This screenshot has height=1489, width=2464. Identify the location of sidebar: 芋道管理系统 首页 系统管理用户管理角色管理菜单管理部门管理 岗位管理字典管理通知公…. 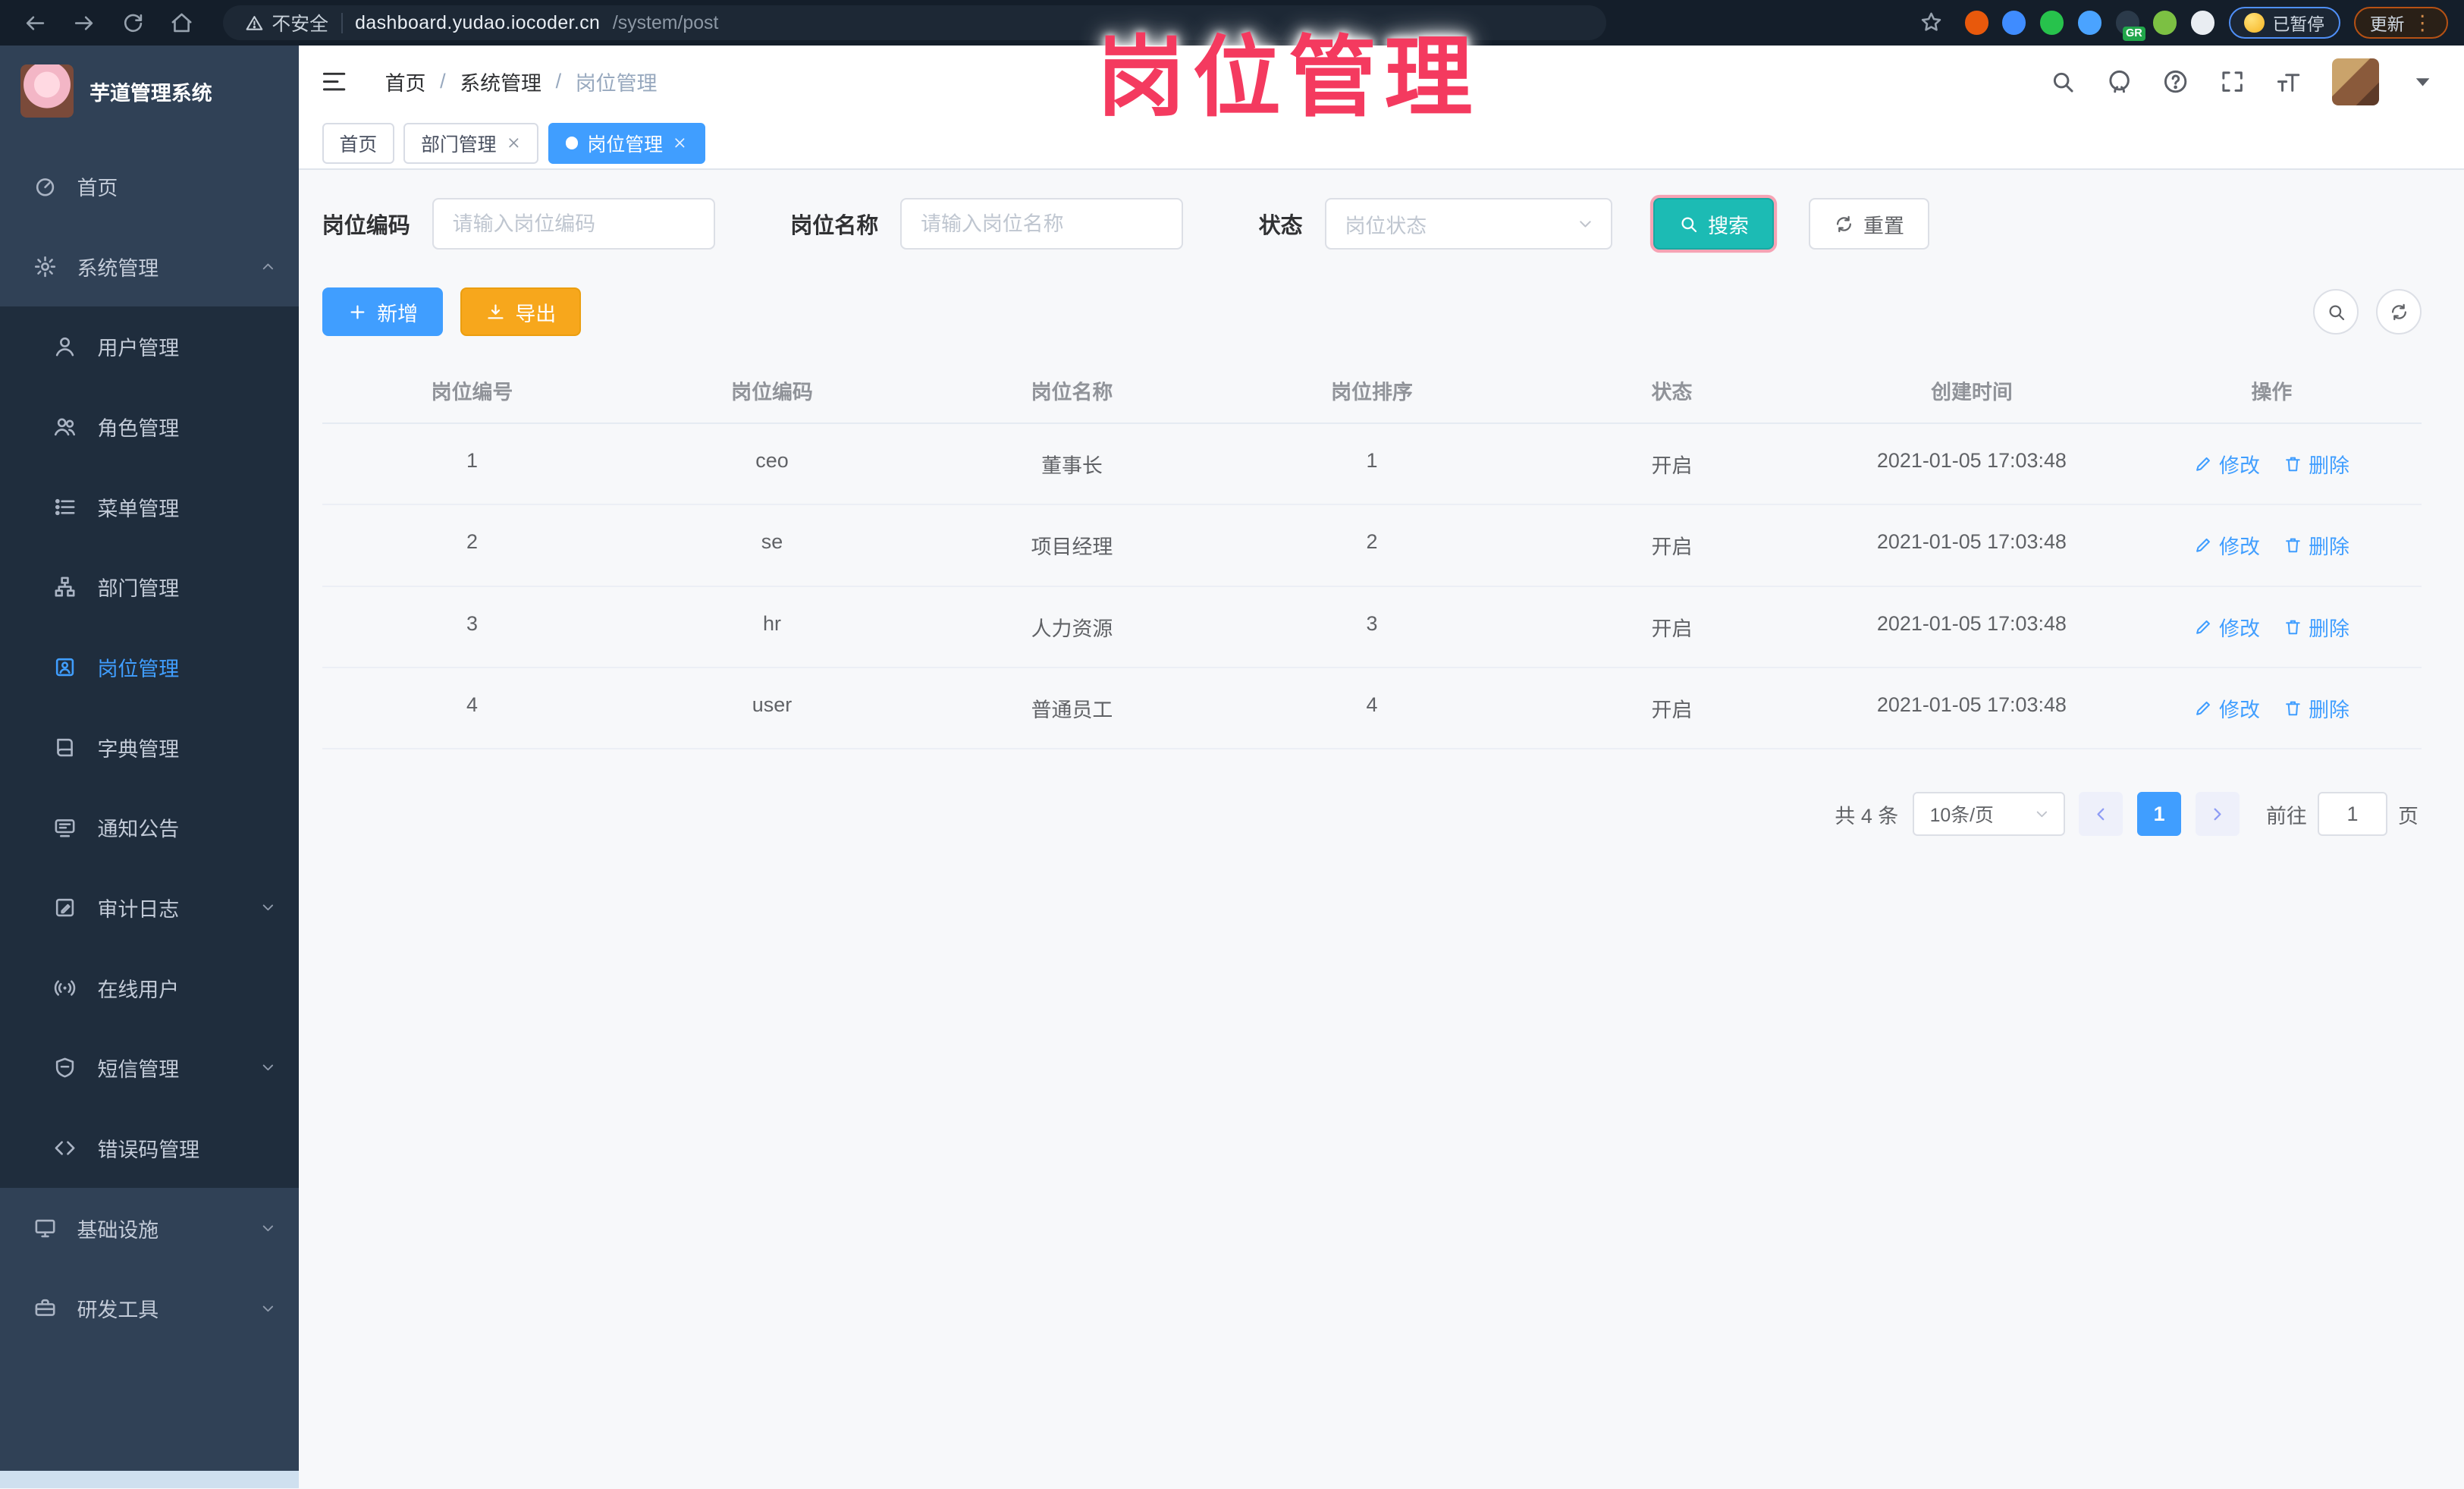
(149, 767).